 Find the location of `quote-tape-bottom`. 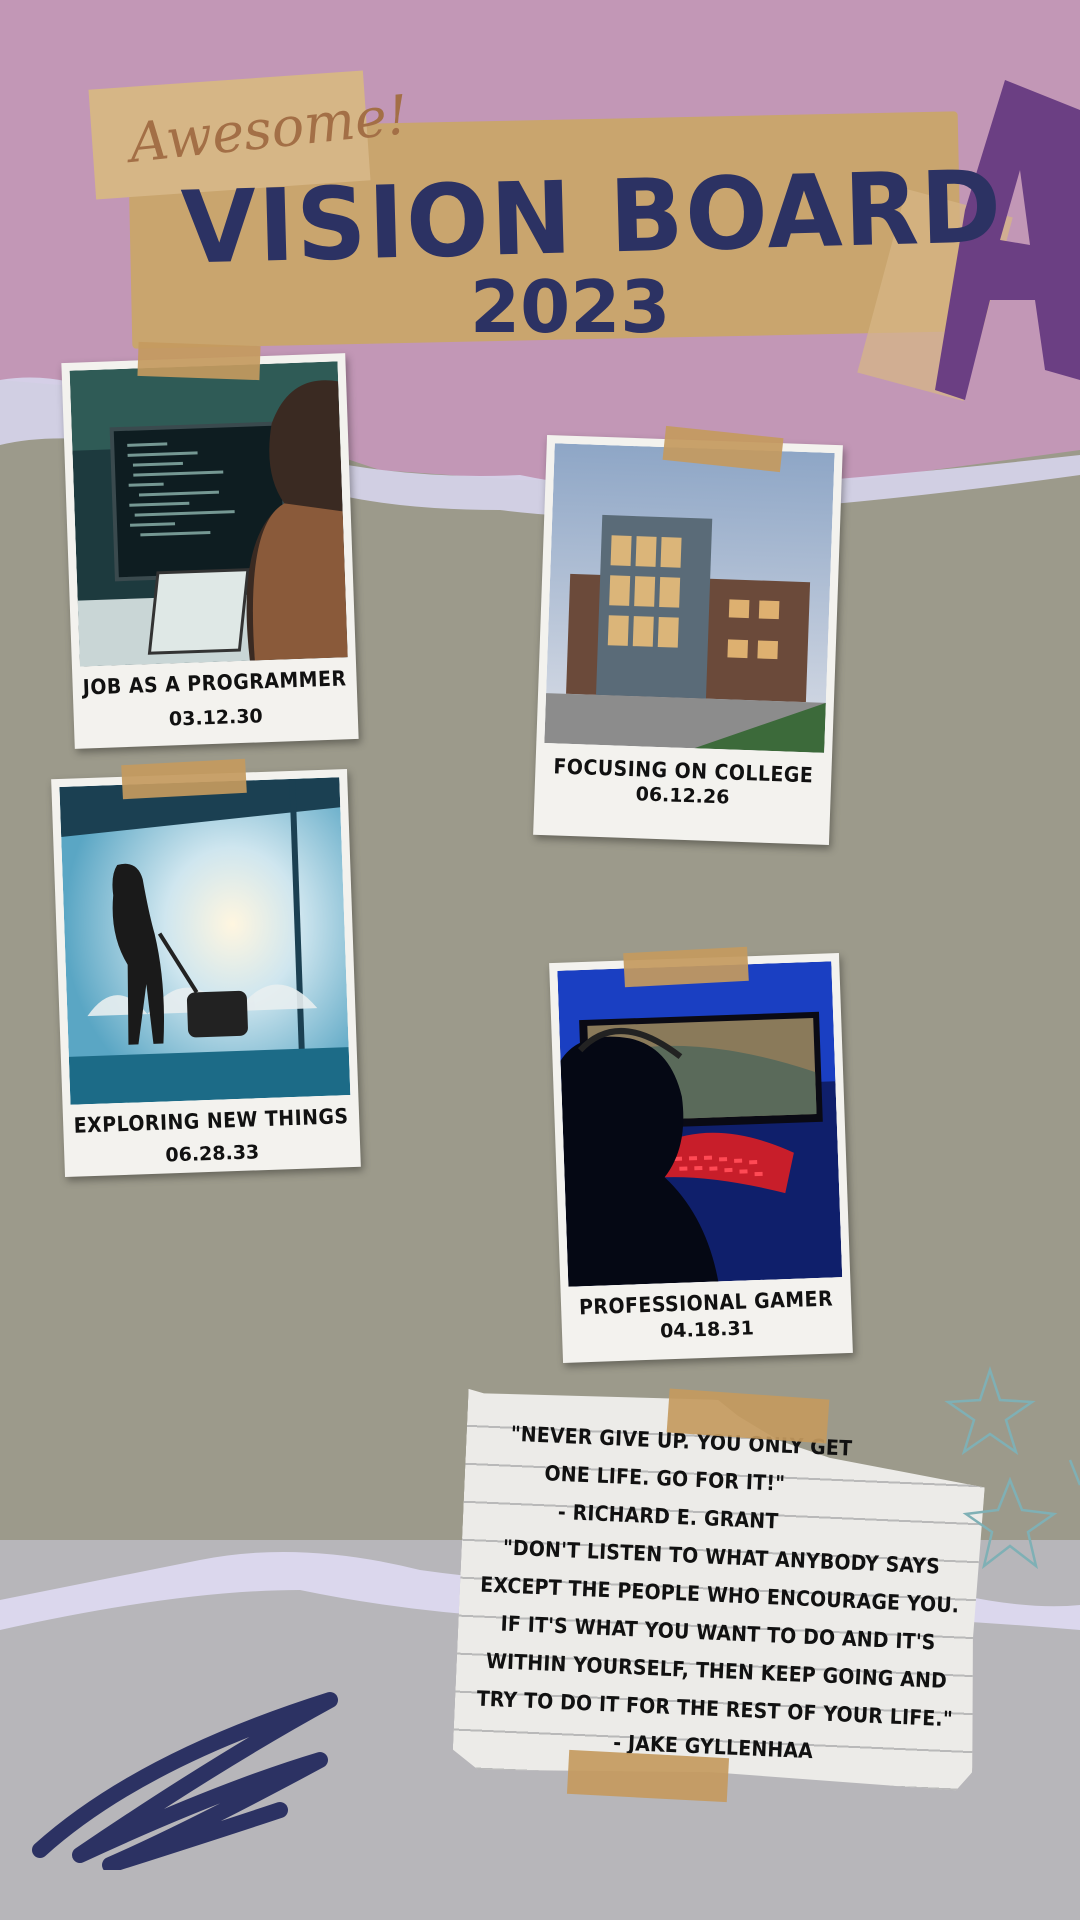

quote-tape-bottom is located at coordinates (648, 1776).